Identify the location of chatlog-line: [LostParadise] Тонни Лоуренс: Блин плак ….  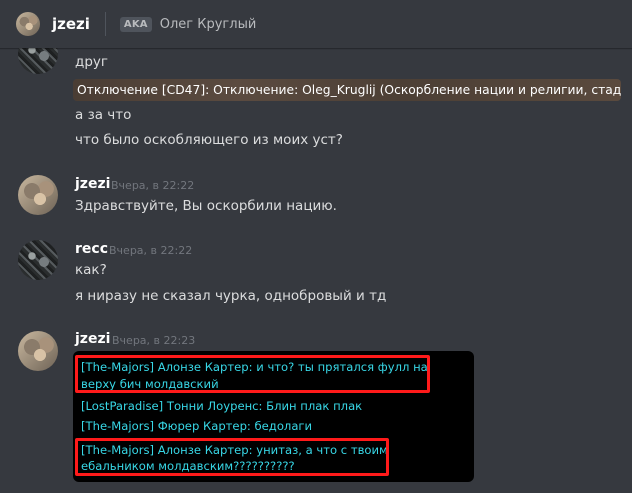
(222, 406).